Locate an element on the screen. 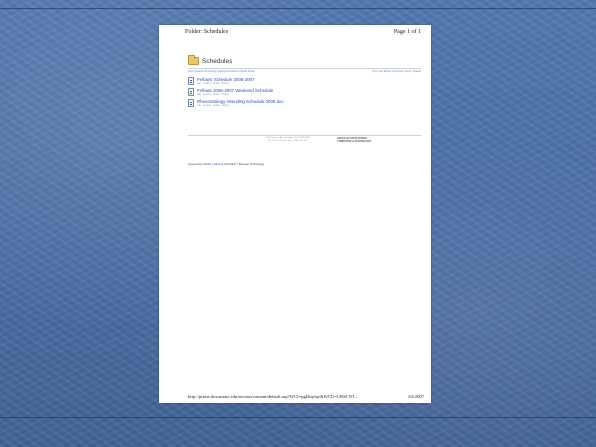  slide-bottom-rule is located at coordinates (298, 417).